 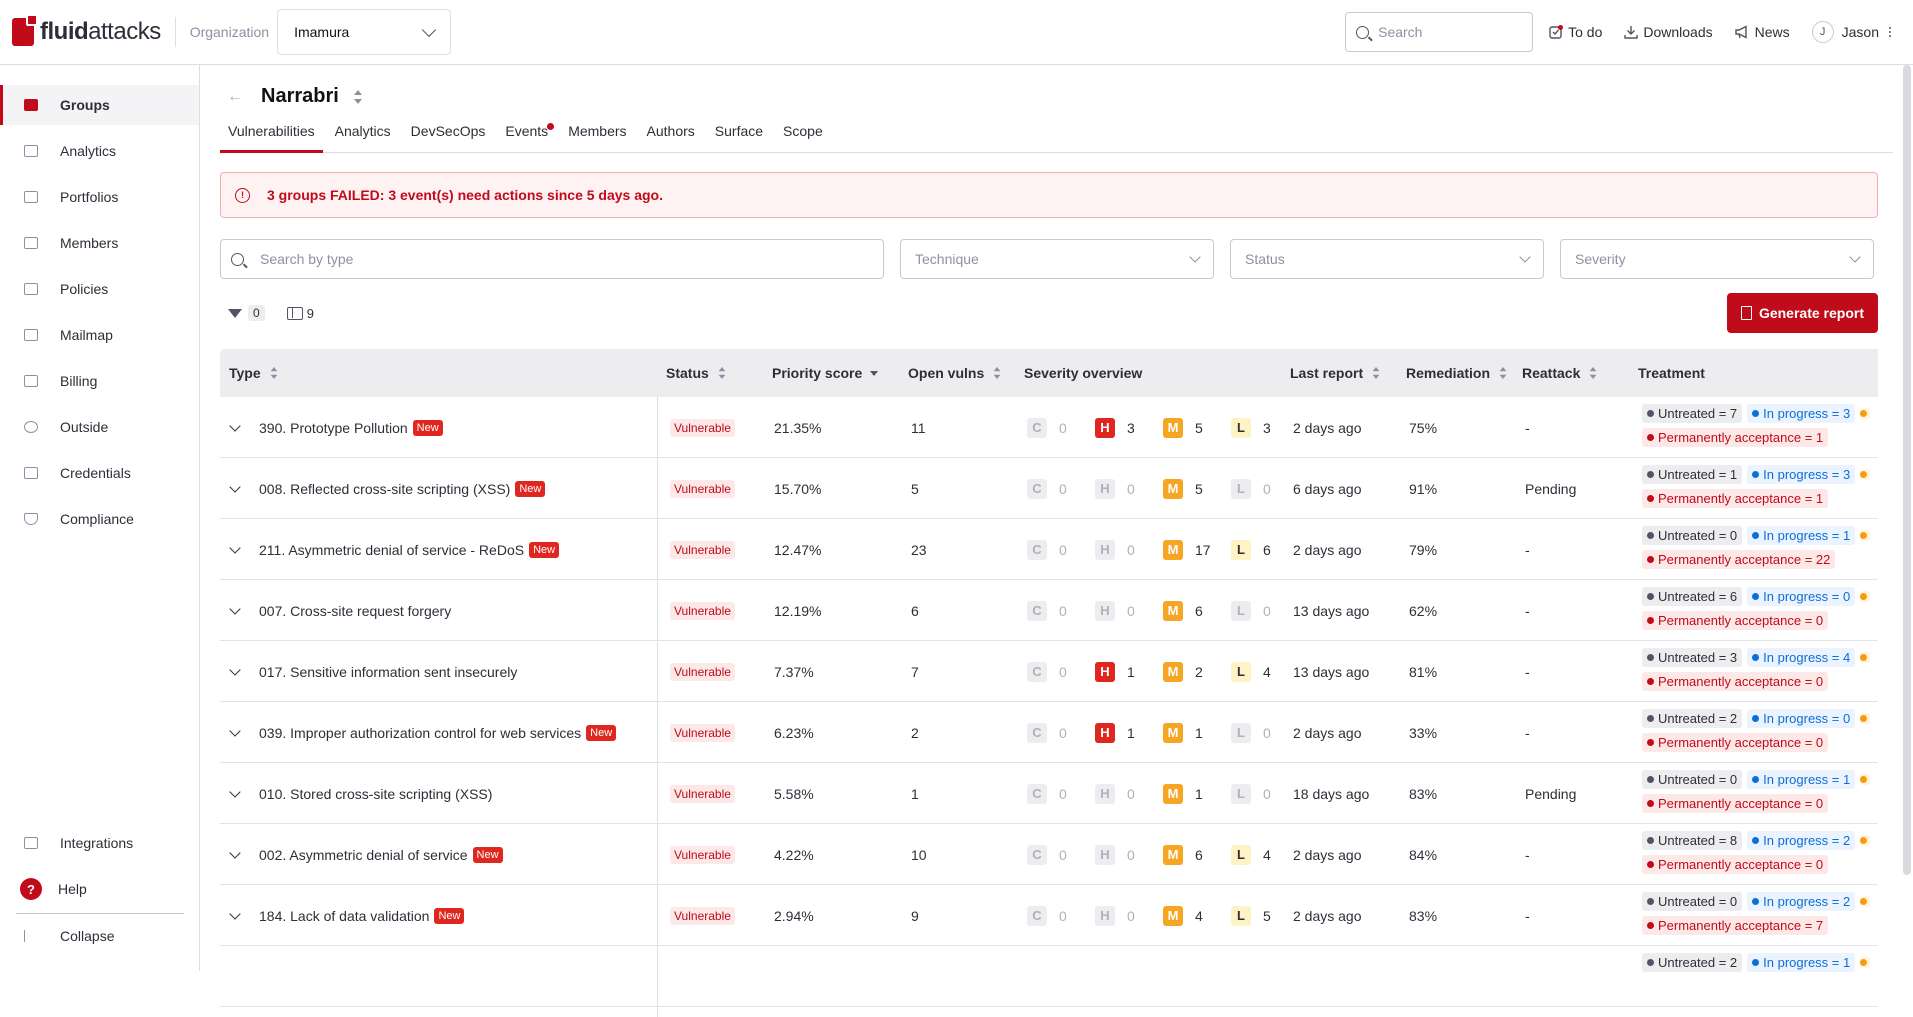 I want to click on user-menu: J Jason, so click(x=1852, y=32).